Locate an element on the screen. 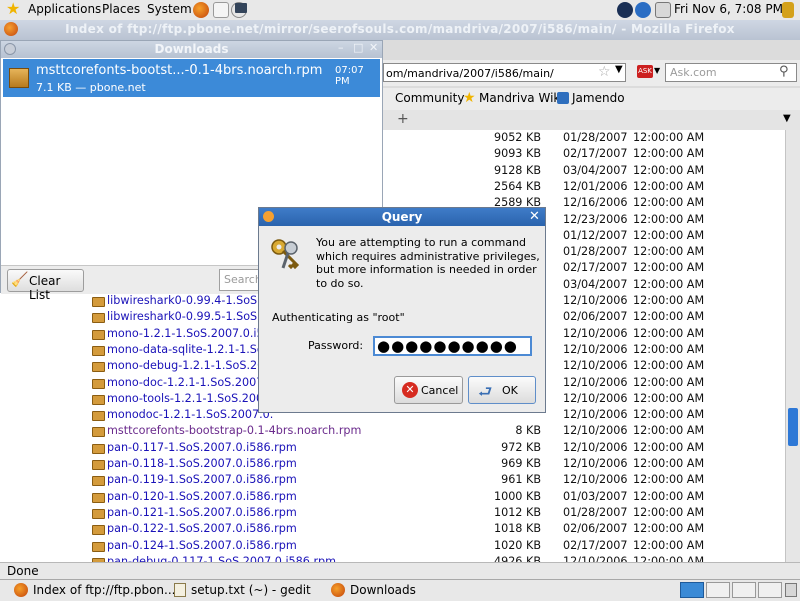  file-link: mono-doc-1.2.1-1.SoS.2007.0 is located at coordinates (190, 382).